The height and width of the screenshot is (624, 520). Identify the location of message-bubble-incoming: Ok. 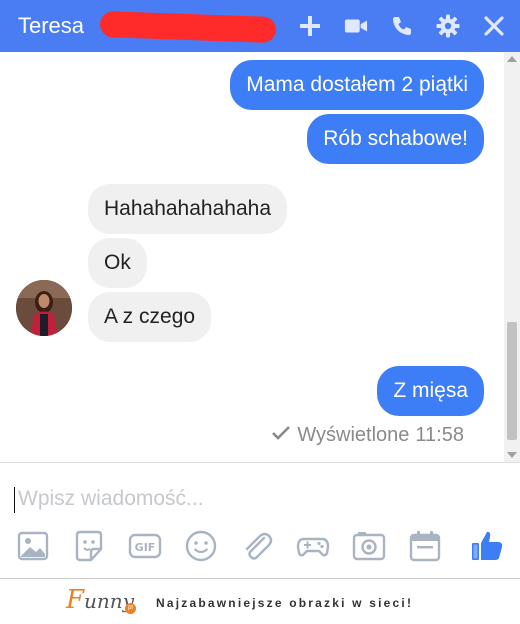
(117, 263).